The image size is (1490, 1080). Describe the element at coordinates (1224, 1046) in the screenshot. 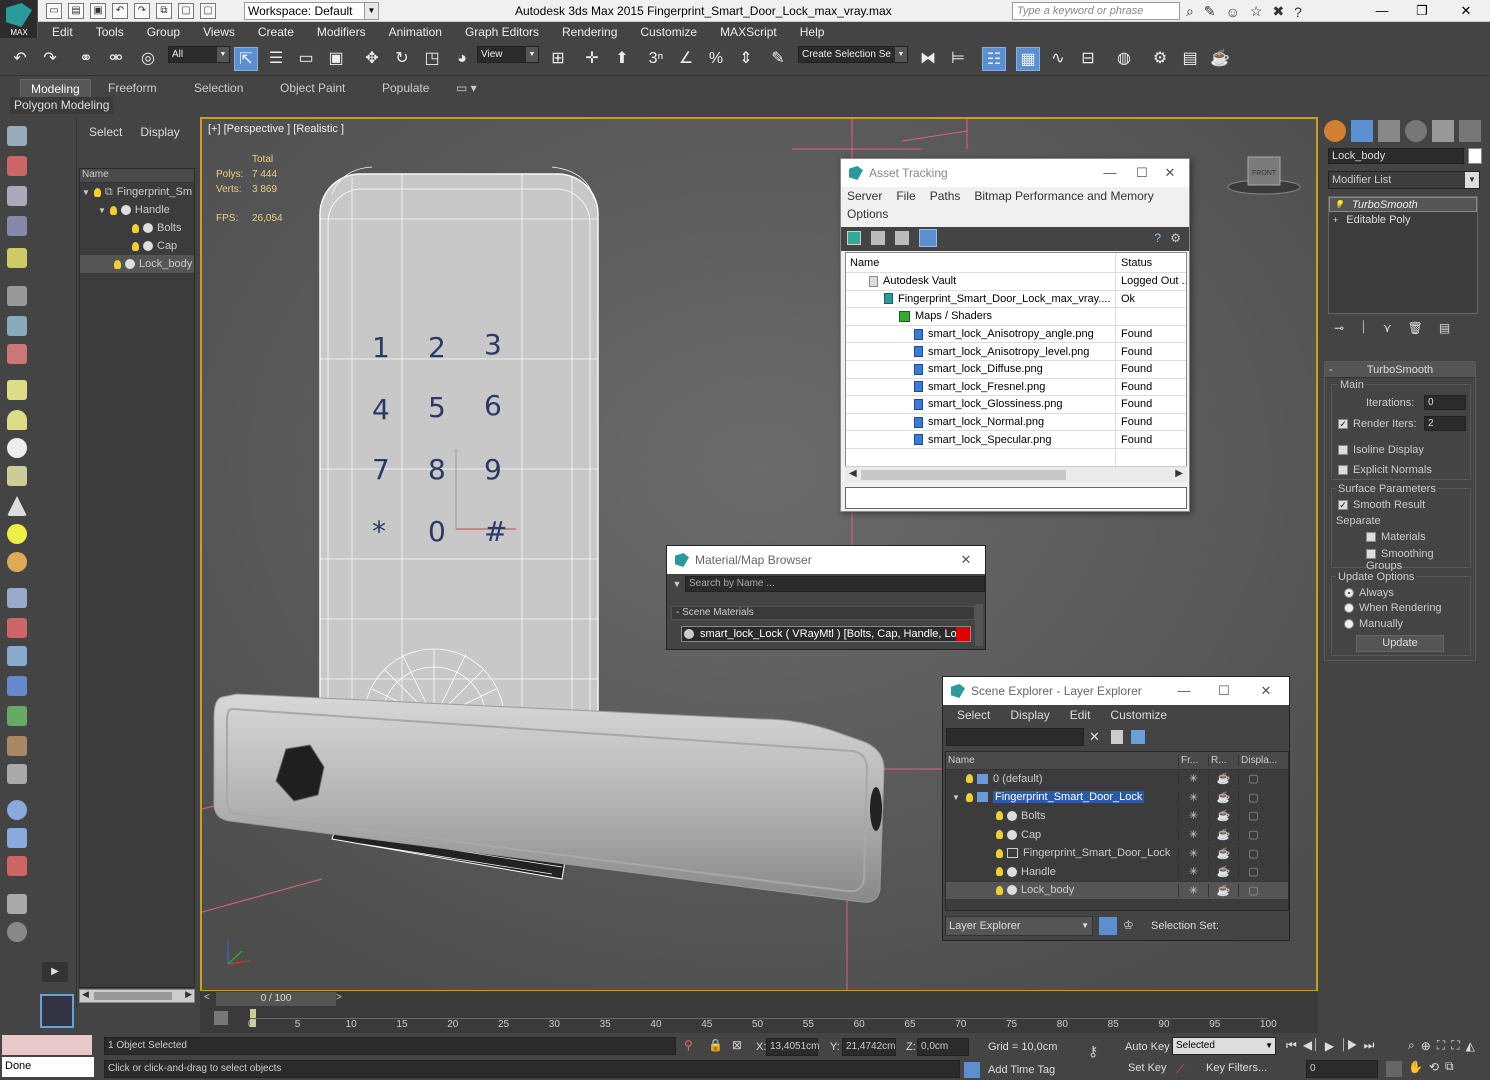

I see `key-mode-dropdown: Selected ▼` at that location.